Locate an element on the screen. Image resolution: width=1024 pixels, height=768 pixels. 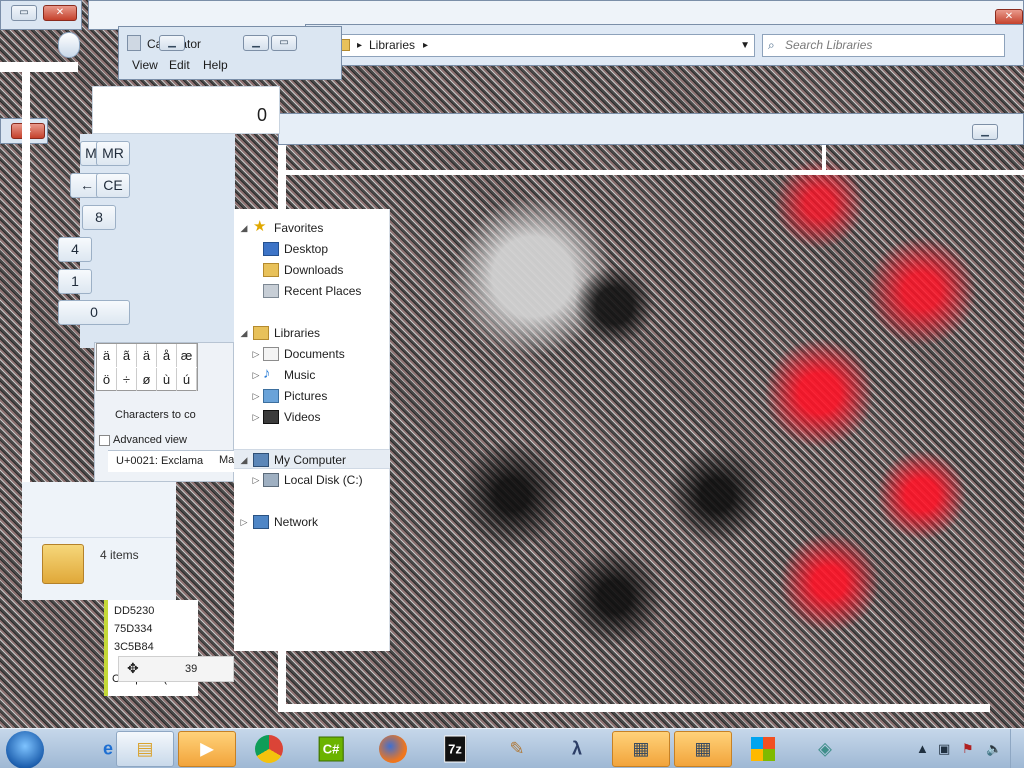
search-box: ⌕ Search Libraries is located at coordinates (883, 45).